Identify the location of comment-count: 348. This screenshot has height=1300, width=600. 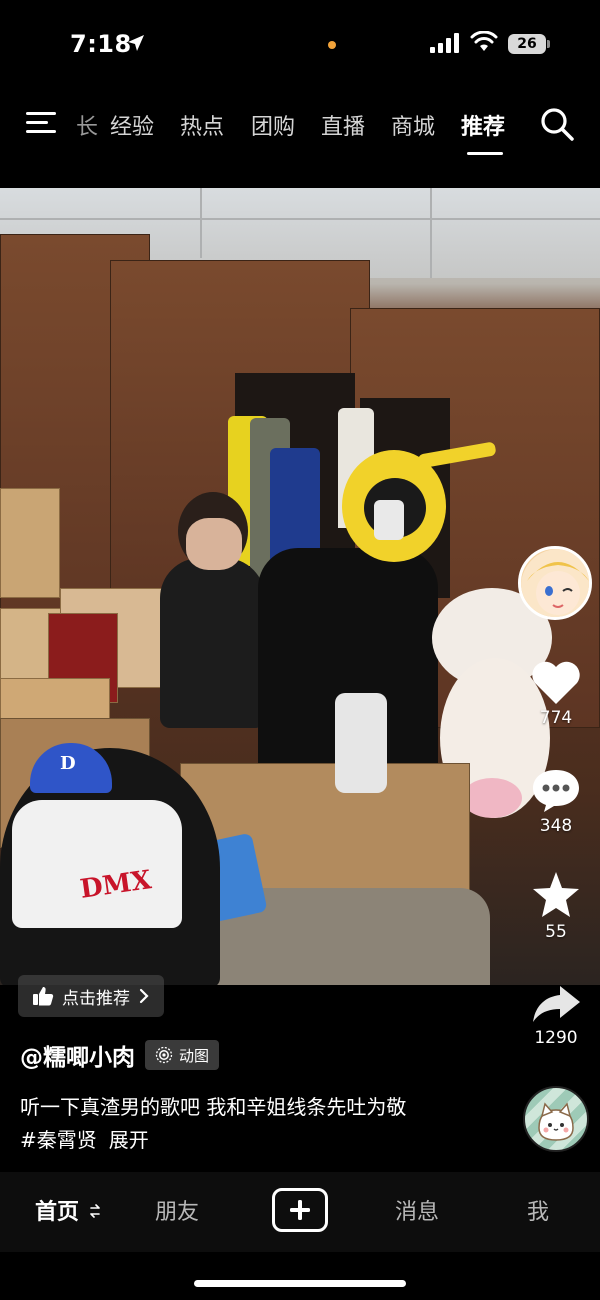
(556, 826).